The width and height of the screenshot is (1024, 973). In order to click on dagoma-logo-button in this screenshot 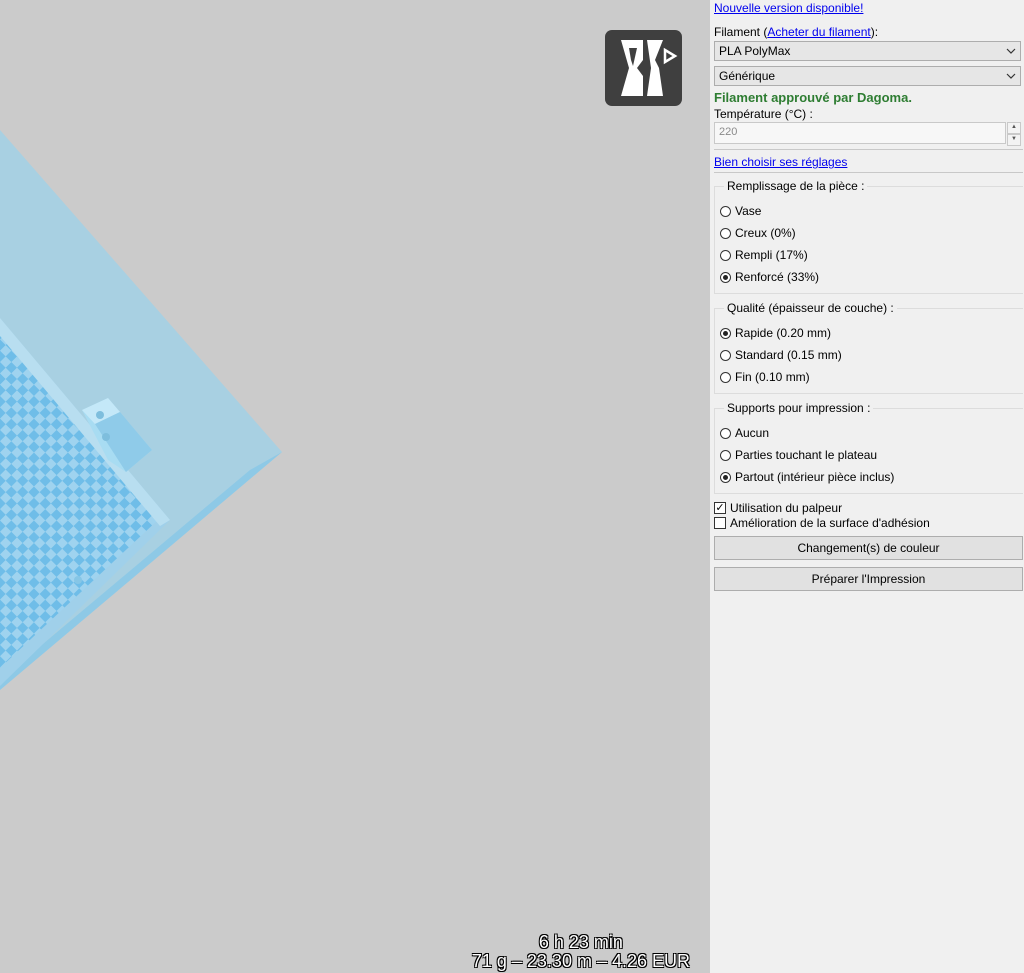, I will do `click(643, 68)`.